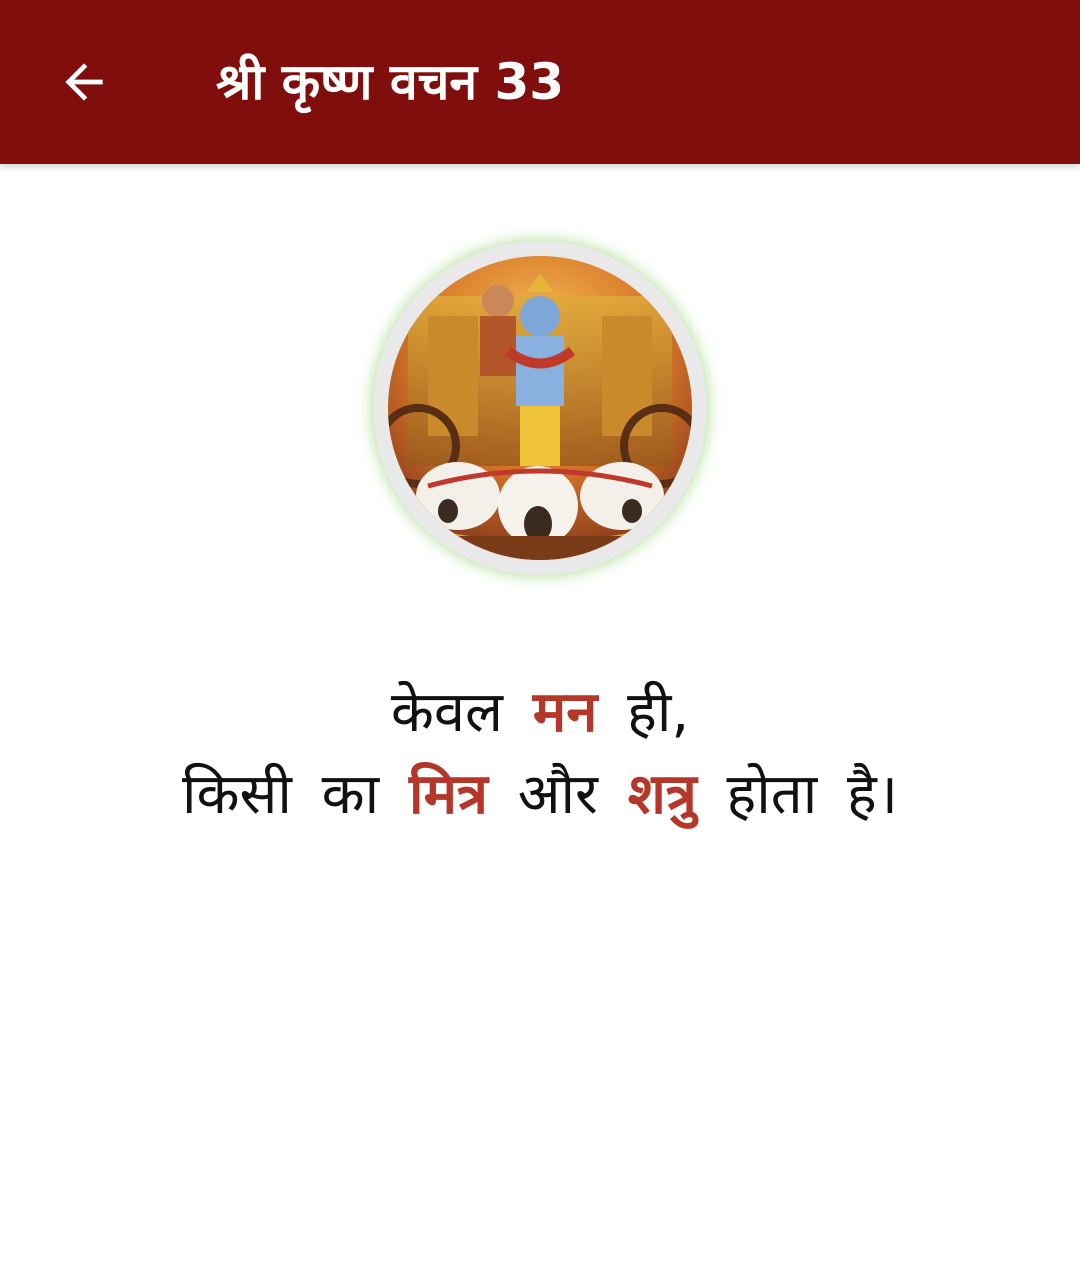  I want to click on quote-word: केवल, so click(446, 712).